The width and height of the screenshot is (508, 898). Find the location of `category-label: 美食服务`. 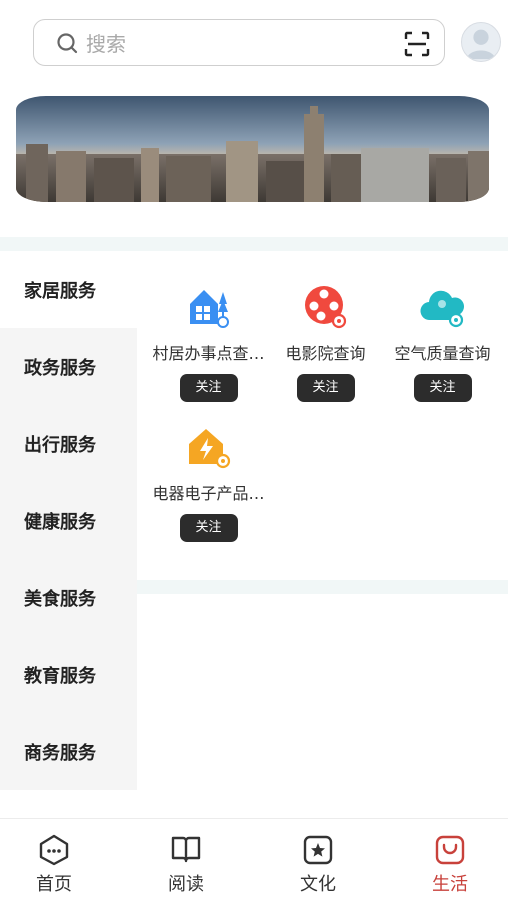

category-label: 美食服务 is located at coordinates (60, 599).